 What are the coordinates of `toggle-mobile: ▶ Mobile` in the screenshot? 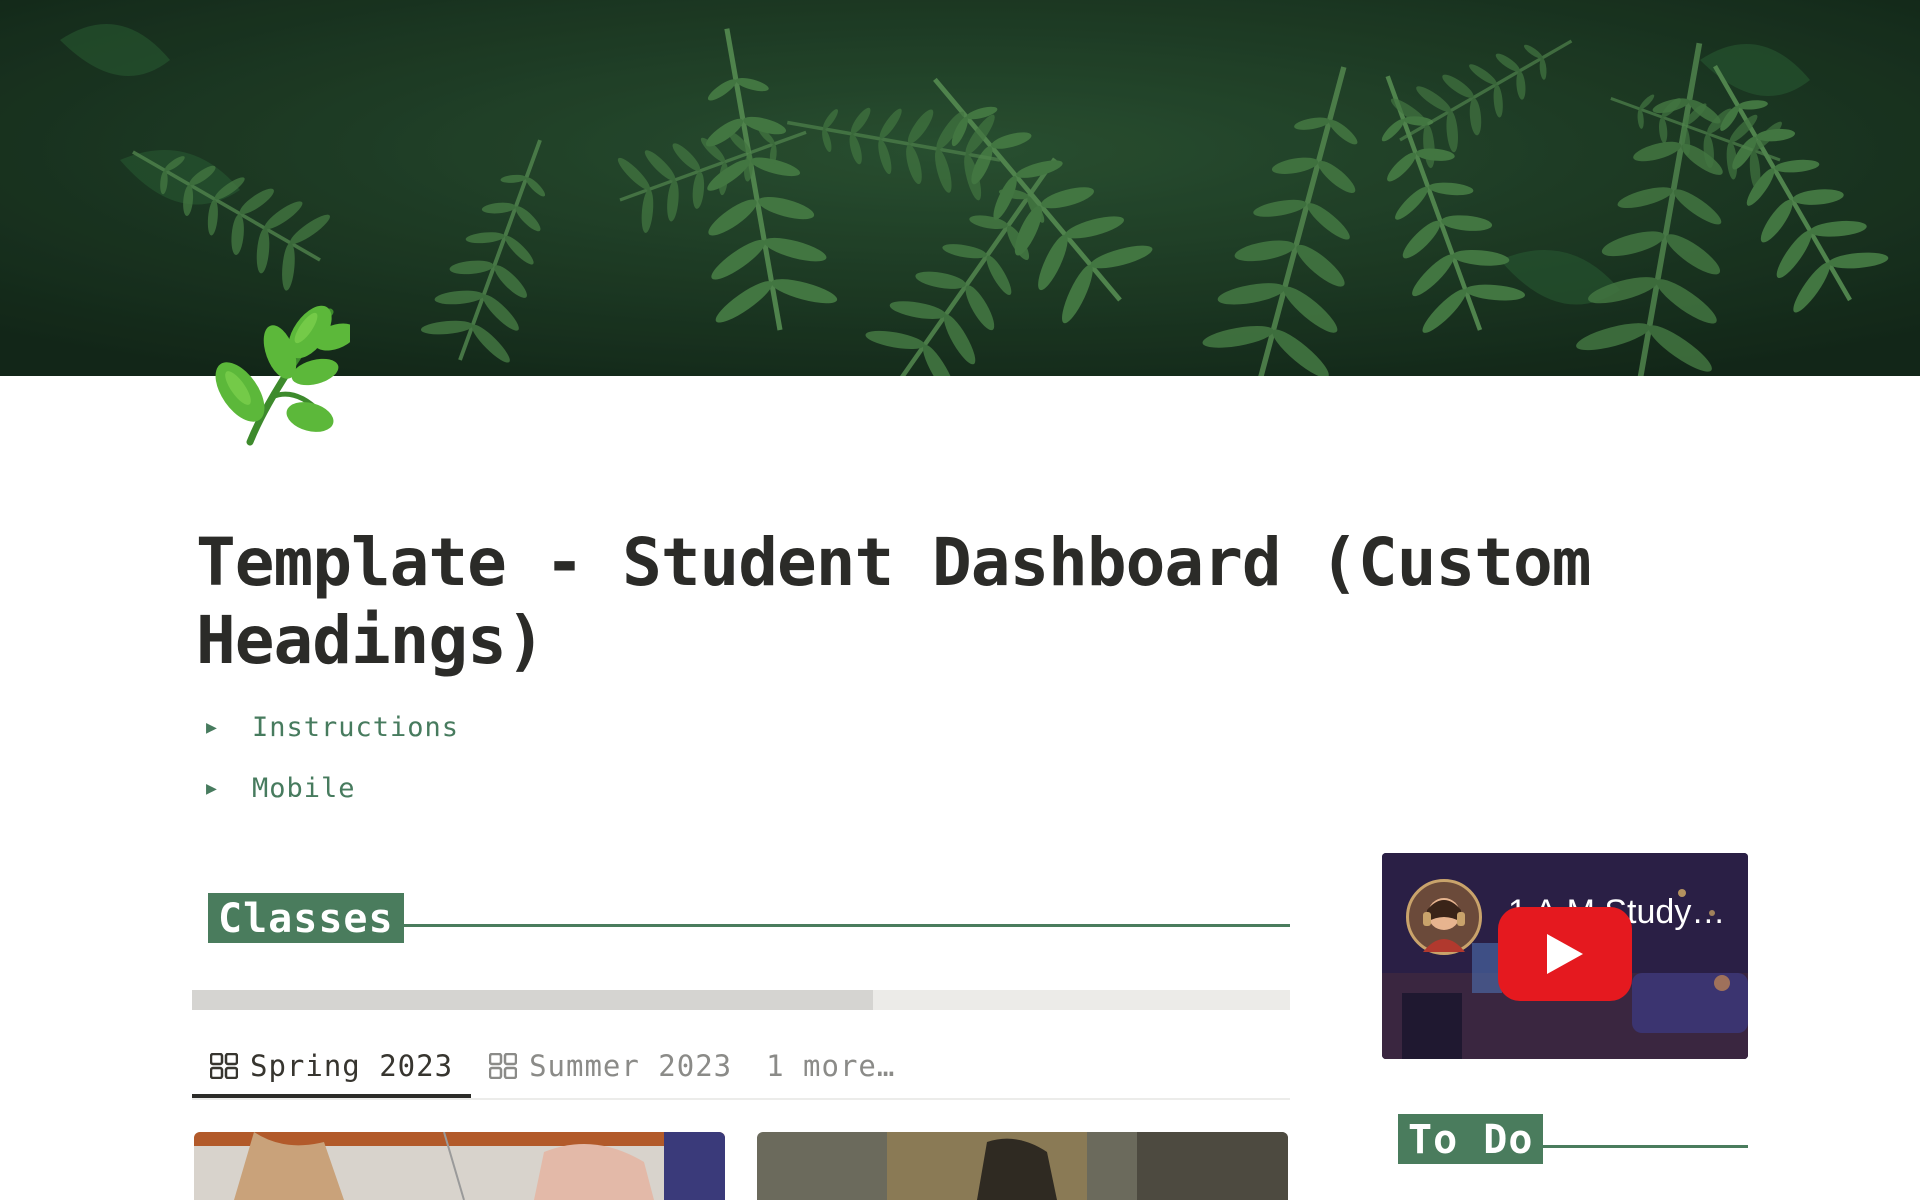 It's located at (281, 788).